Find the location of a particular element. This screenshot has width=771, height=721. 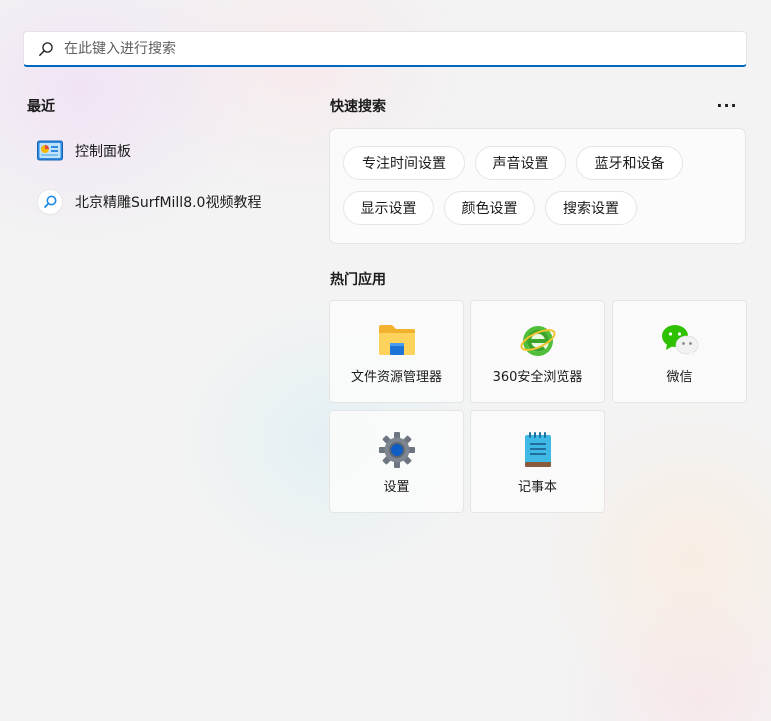

quick-search-heading: 快速搜索 is located at coordinates (358, 107).